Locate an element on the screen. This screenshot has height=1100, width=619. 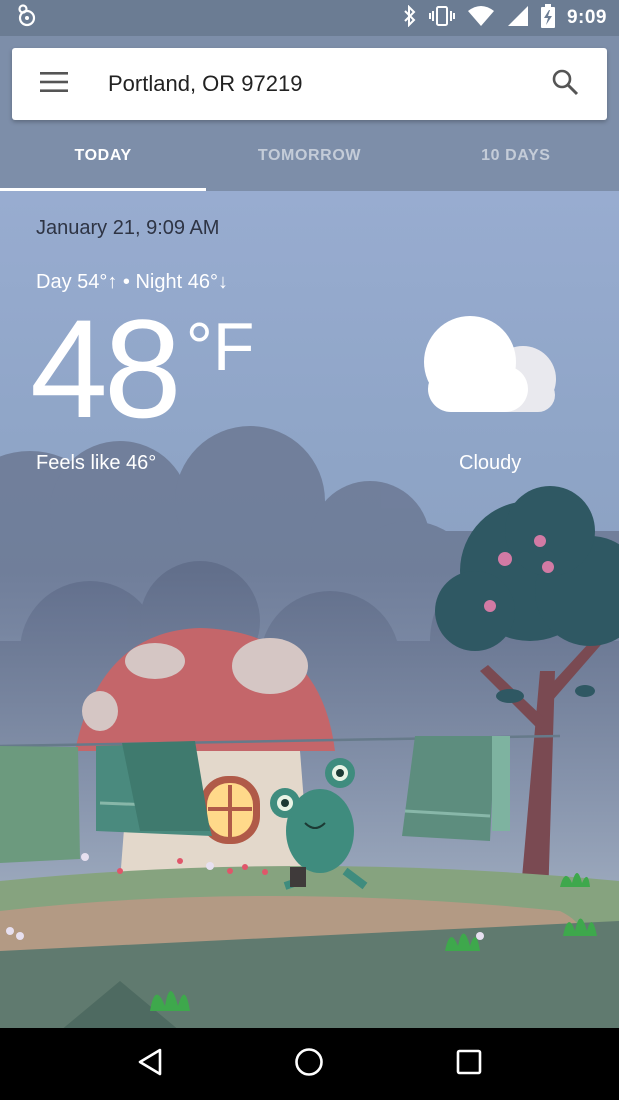
search-button is located at coordinates (565, 84).